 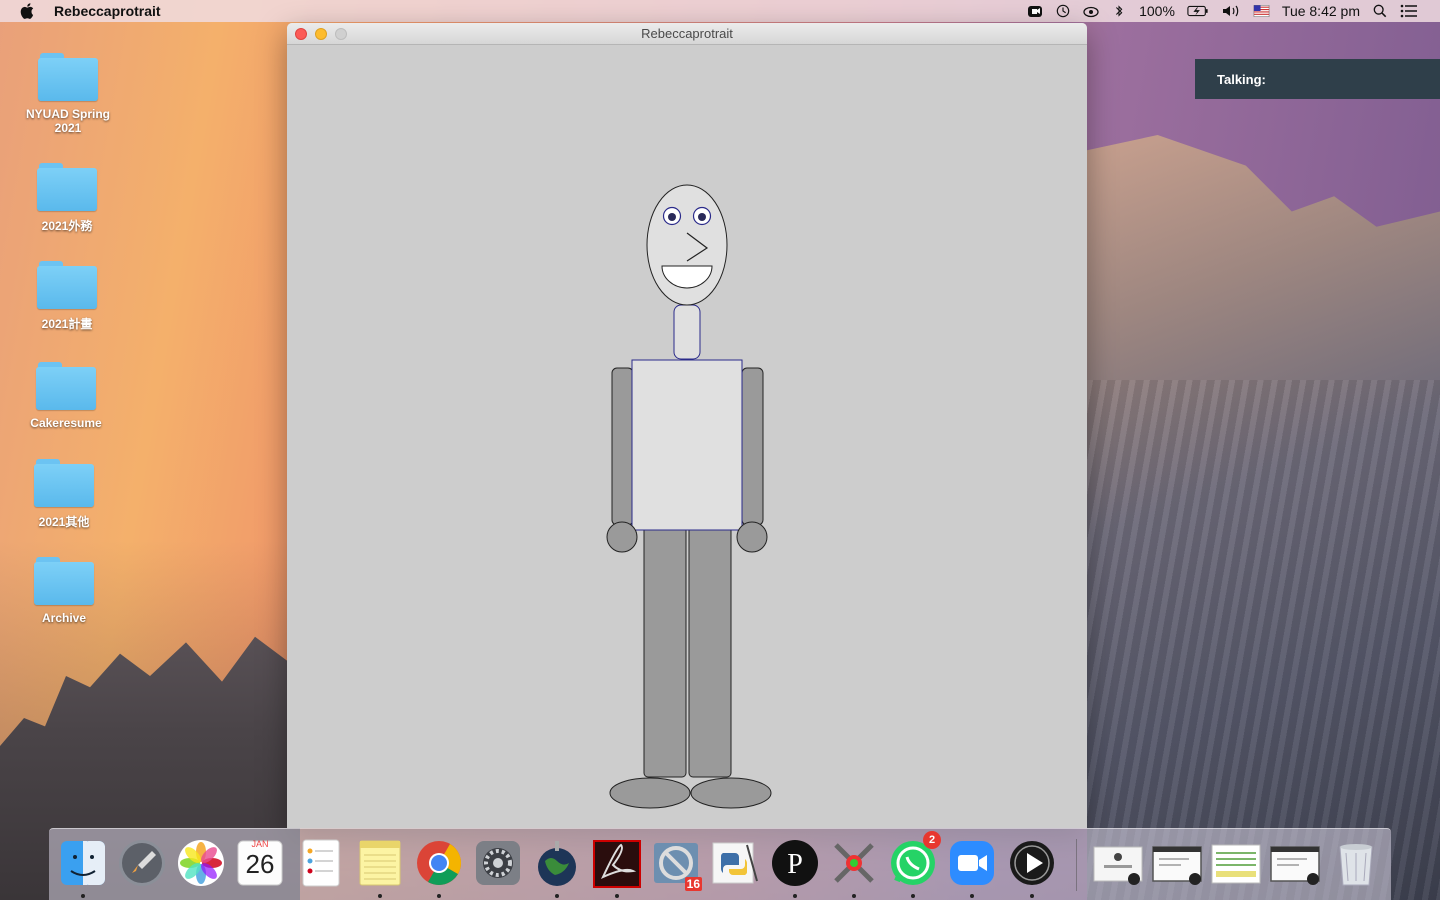 I want to click on calendar-month: JAN, so click(x=260, y=844).